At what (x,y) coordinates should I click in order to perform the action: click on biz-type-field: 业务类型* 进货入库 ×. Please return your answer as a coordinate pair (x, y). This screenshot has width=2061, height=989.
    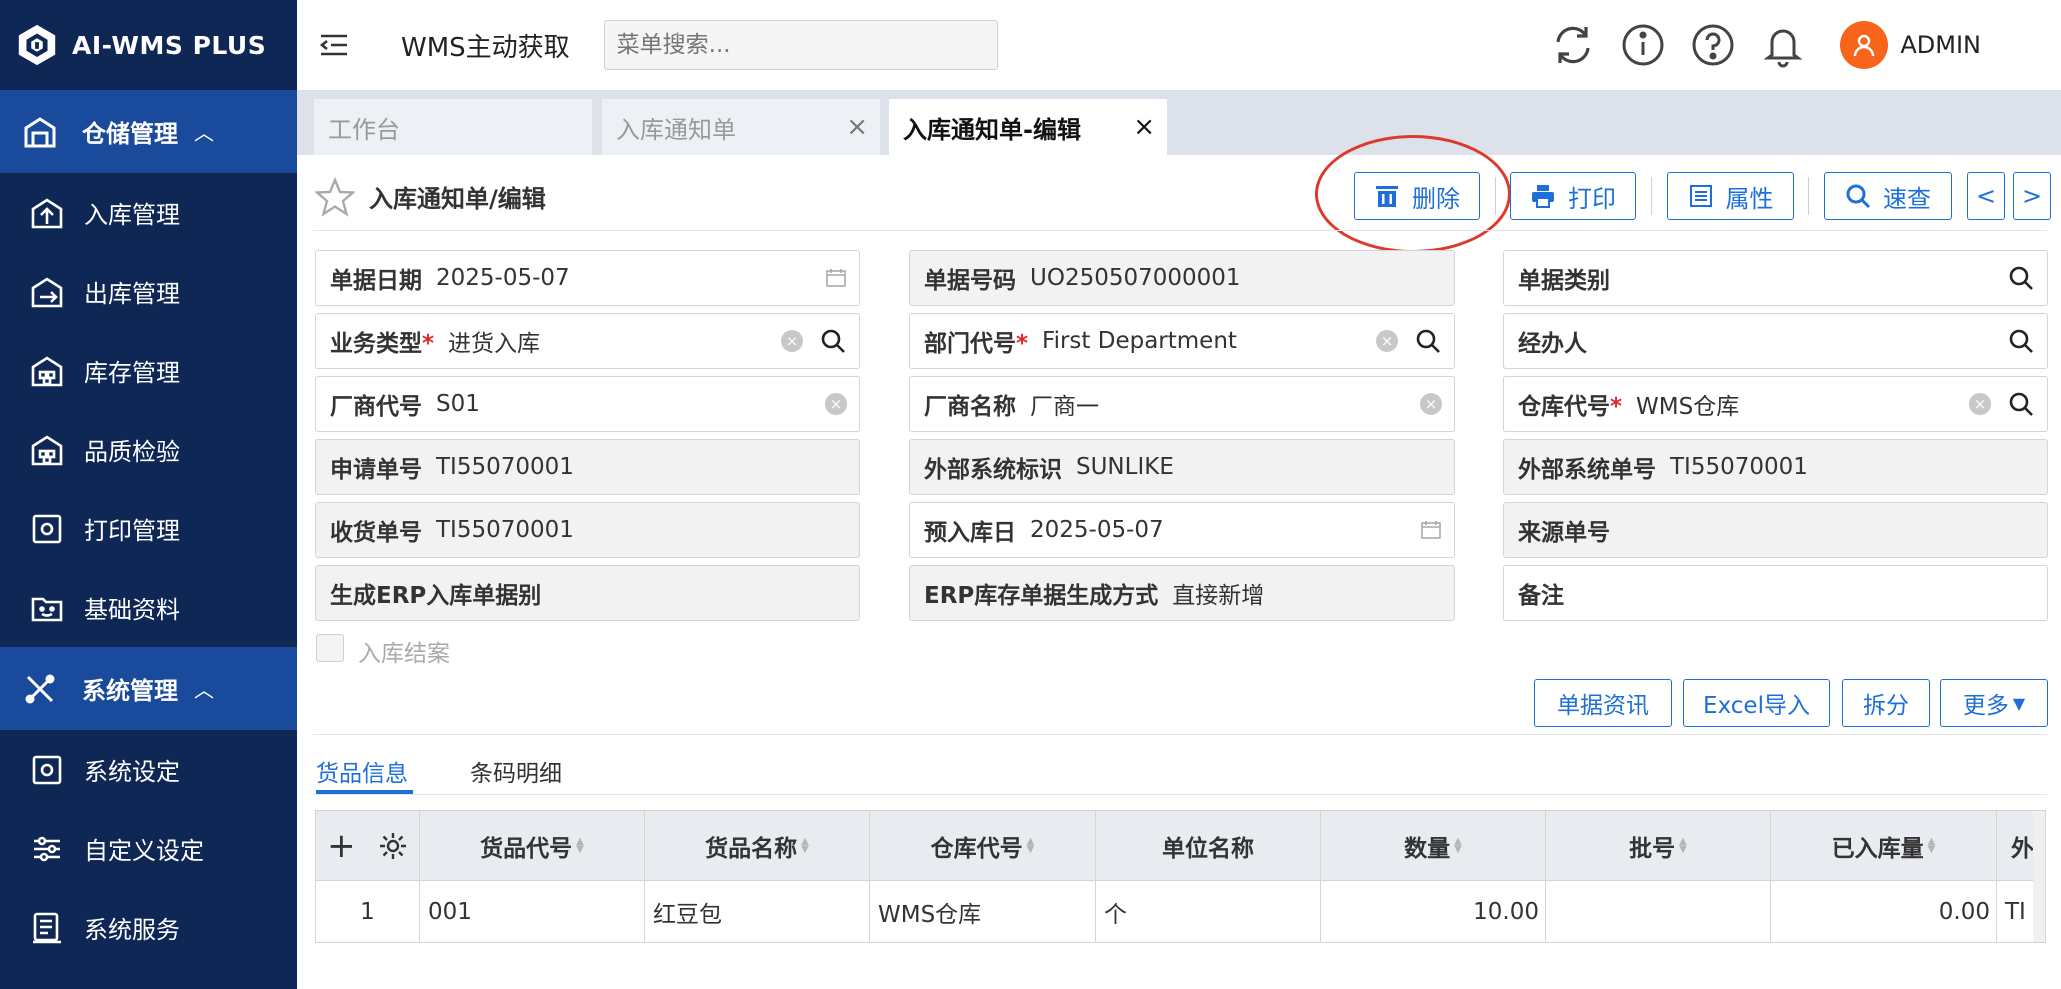
    Looking at the image, I should click on (587, 341).